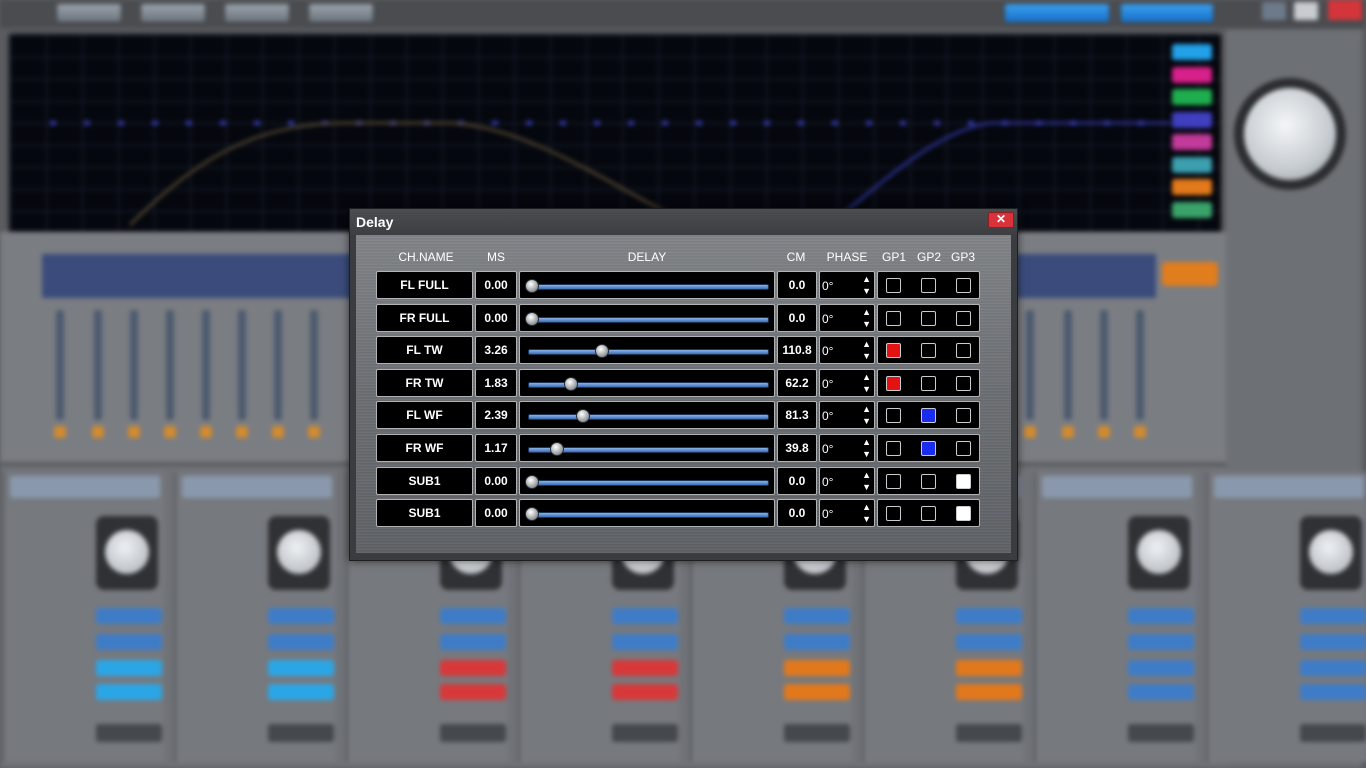 This screenshot has height=768, width=1366. What do you see at coordinates (797, 415) in the screenshot?
I see `delay-cm-value: 81.3` at bounding box center [797, 415].